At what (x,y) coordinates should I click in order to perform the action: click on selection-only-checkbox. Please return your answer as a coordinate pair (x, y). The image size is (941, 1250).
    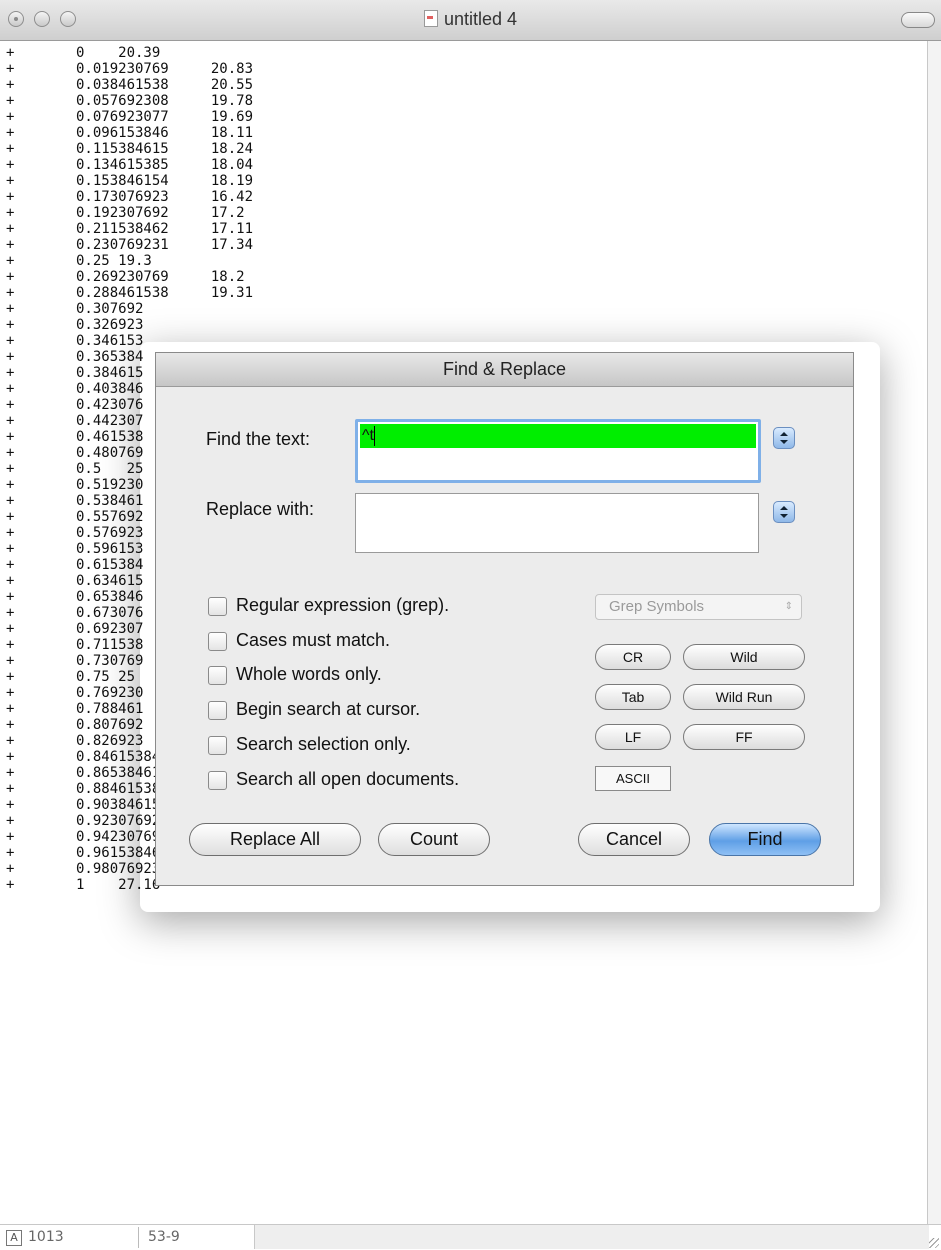
    Looking at the image, I should click on (217, 745).